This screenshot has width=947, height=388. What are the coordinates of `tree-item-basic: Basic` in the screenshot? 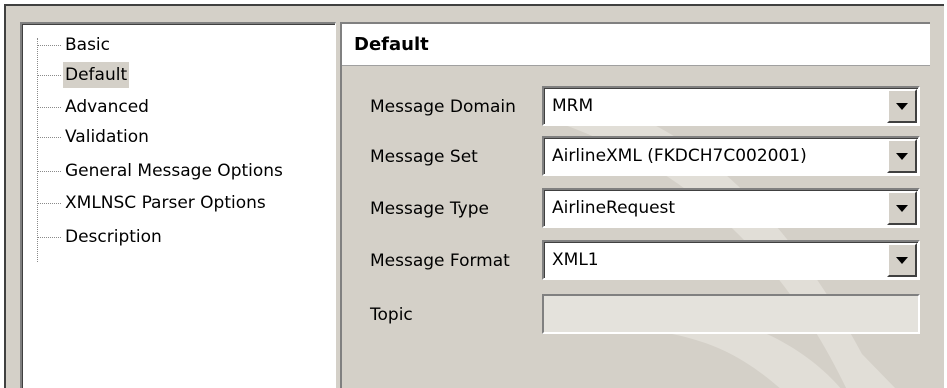 It's located at (74, 45).